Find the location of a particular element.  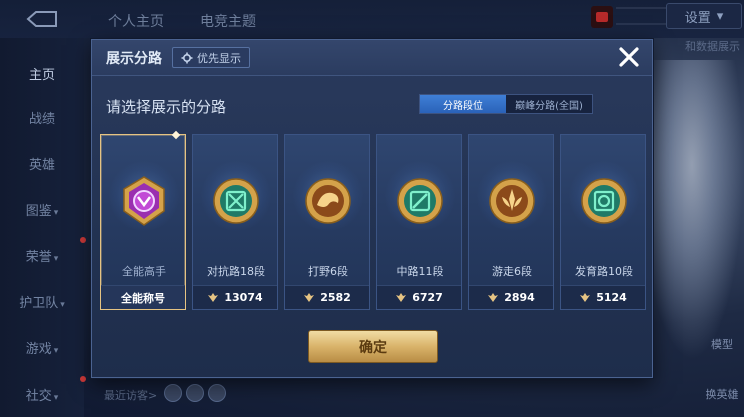

lane-label: 对抗路18段 is located at coordinates (236, 271).